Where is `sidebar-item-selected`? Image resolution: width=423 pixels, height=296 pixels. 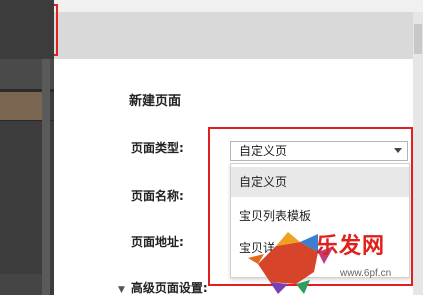 sidebar-item-selected is located at coordinates (21, 106).